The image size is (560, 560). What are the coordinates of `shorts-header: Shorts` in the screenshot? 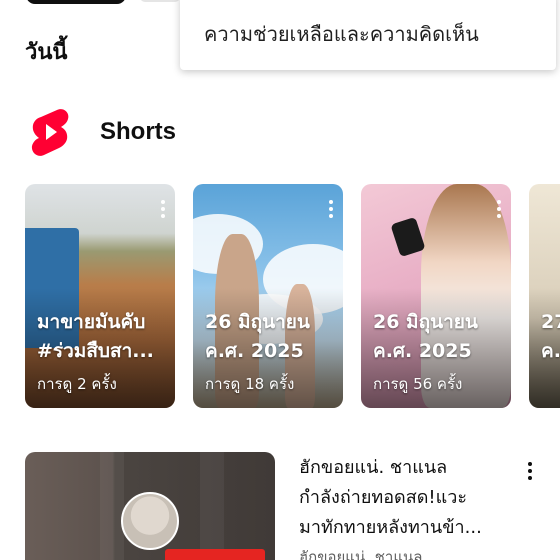 It's located at (103, 132).